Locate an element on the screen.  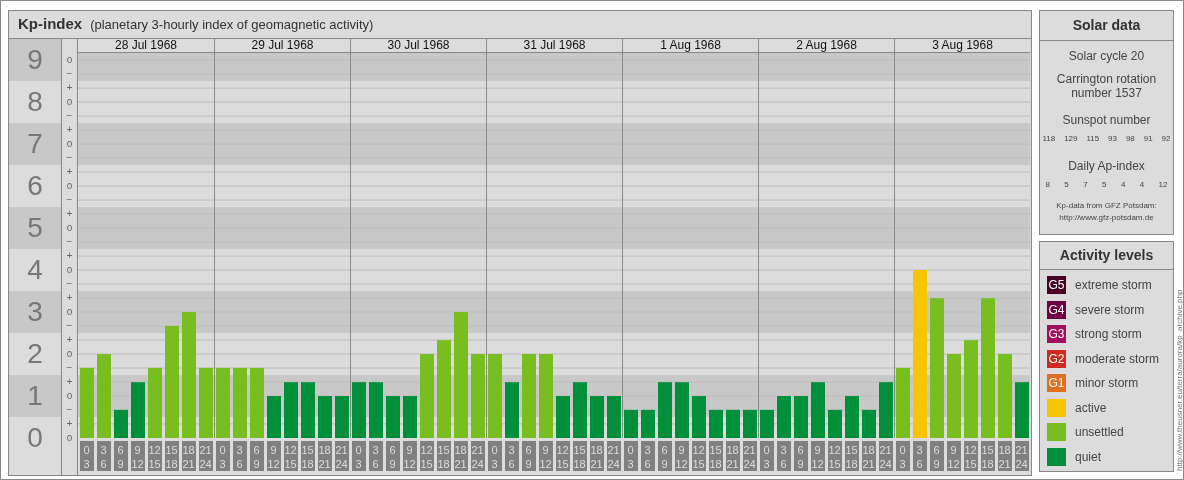
level-label: active is located at coordinates (1091, 408).